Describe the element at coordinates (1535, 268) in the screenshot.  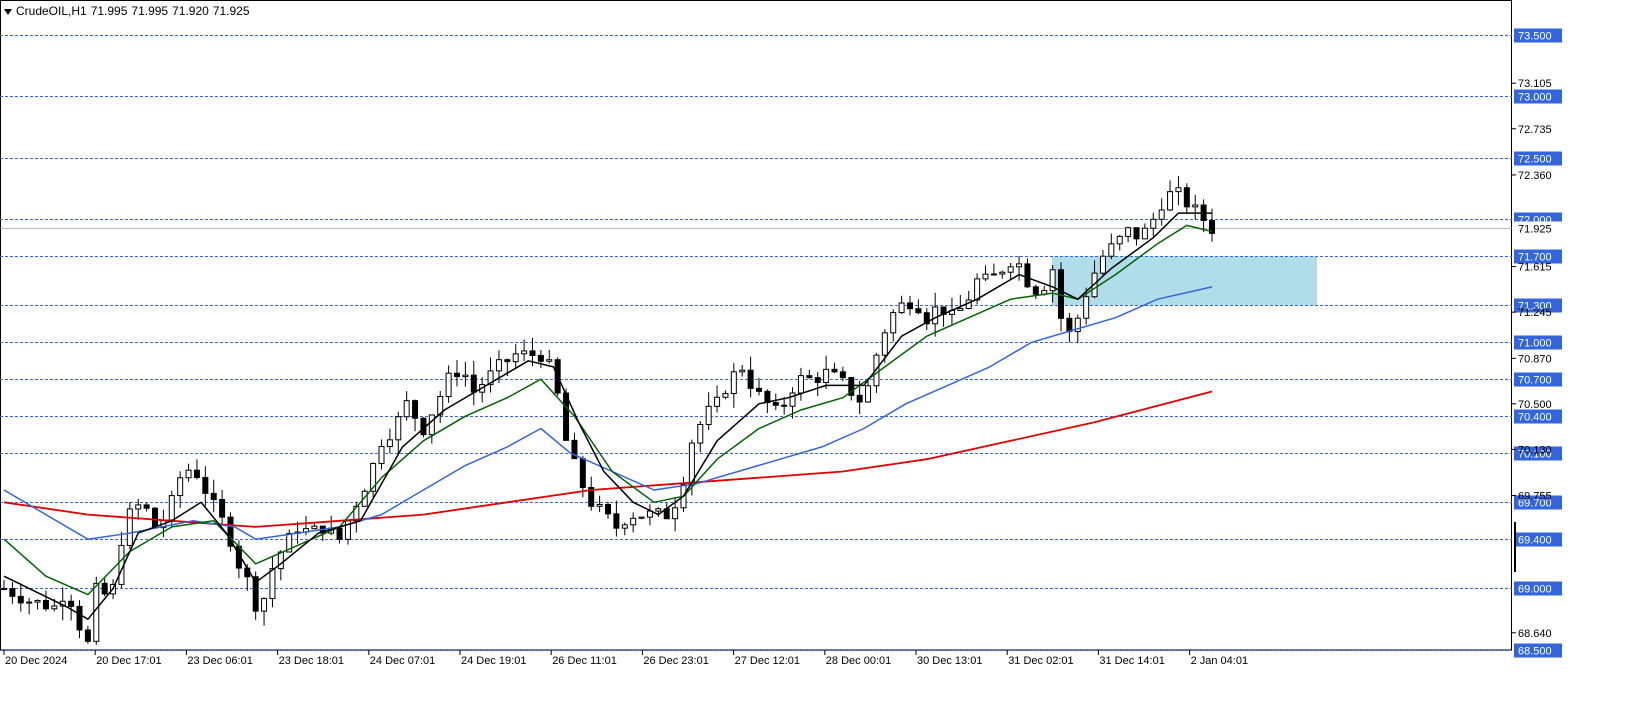
I see `y-tick-label: 71.615` at that location.